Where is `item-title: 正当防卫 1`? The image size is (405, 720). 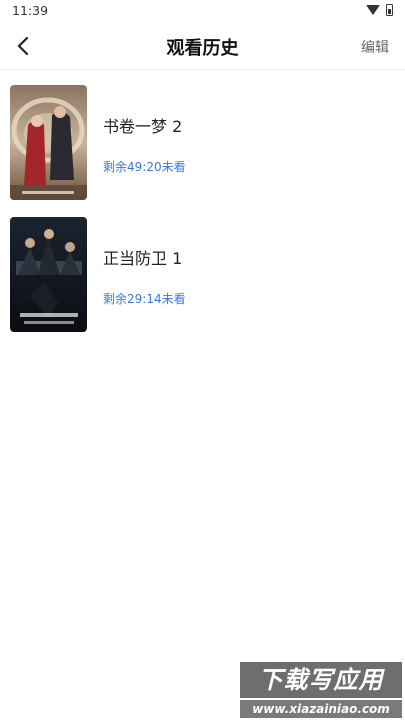 item-title: 正当防卫 1 is located at coordinates (143, 258).